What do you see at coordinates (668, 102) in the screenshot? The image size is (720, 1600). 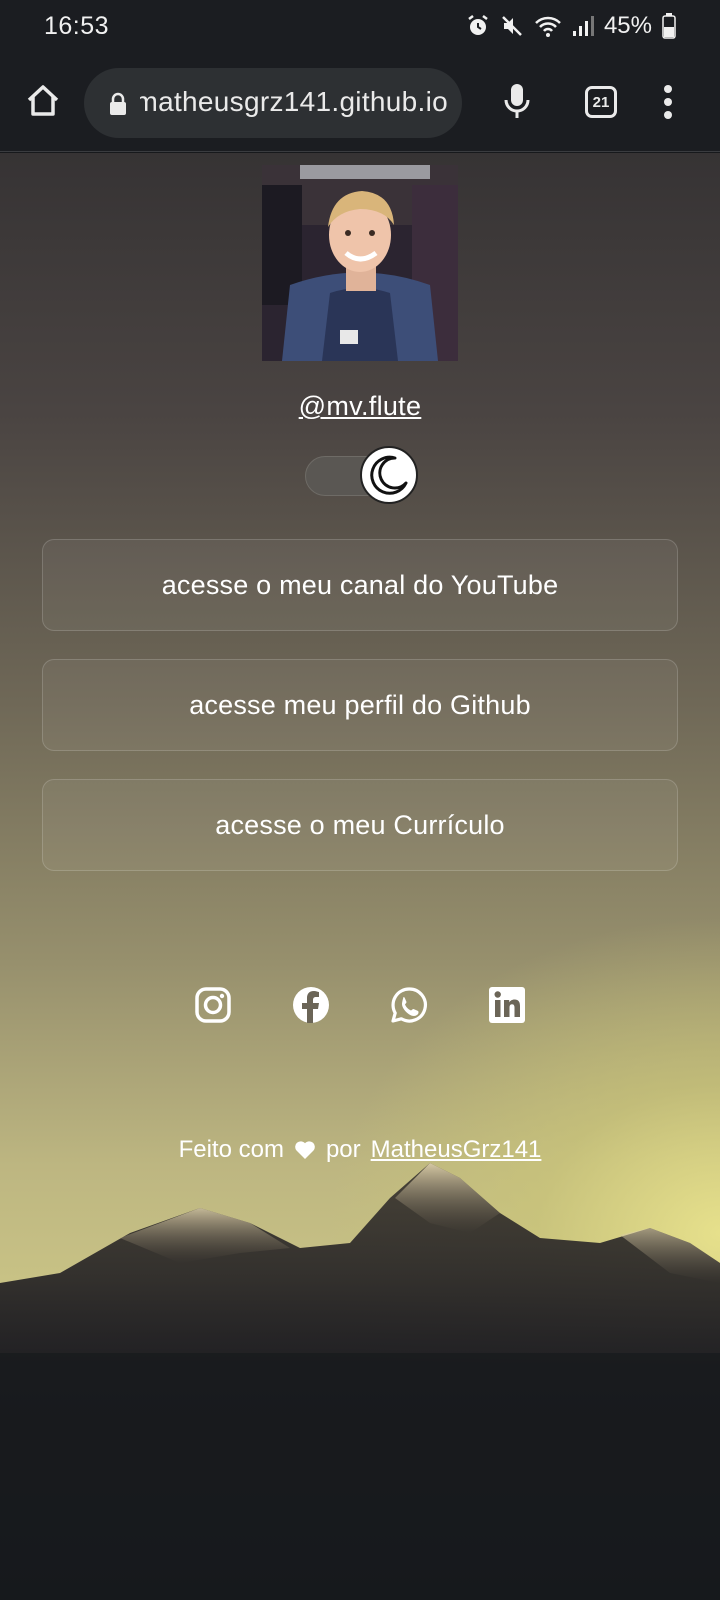 I see `more-vert-icon` at bounding box center [668, 102].